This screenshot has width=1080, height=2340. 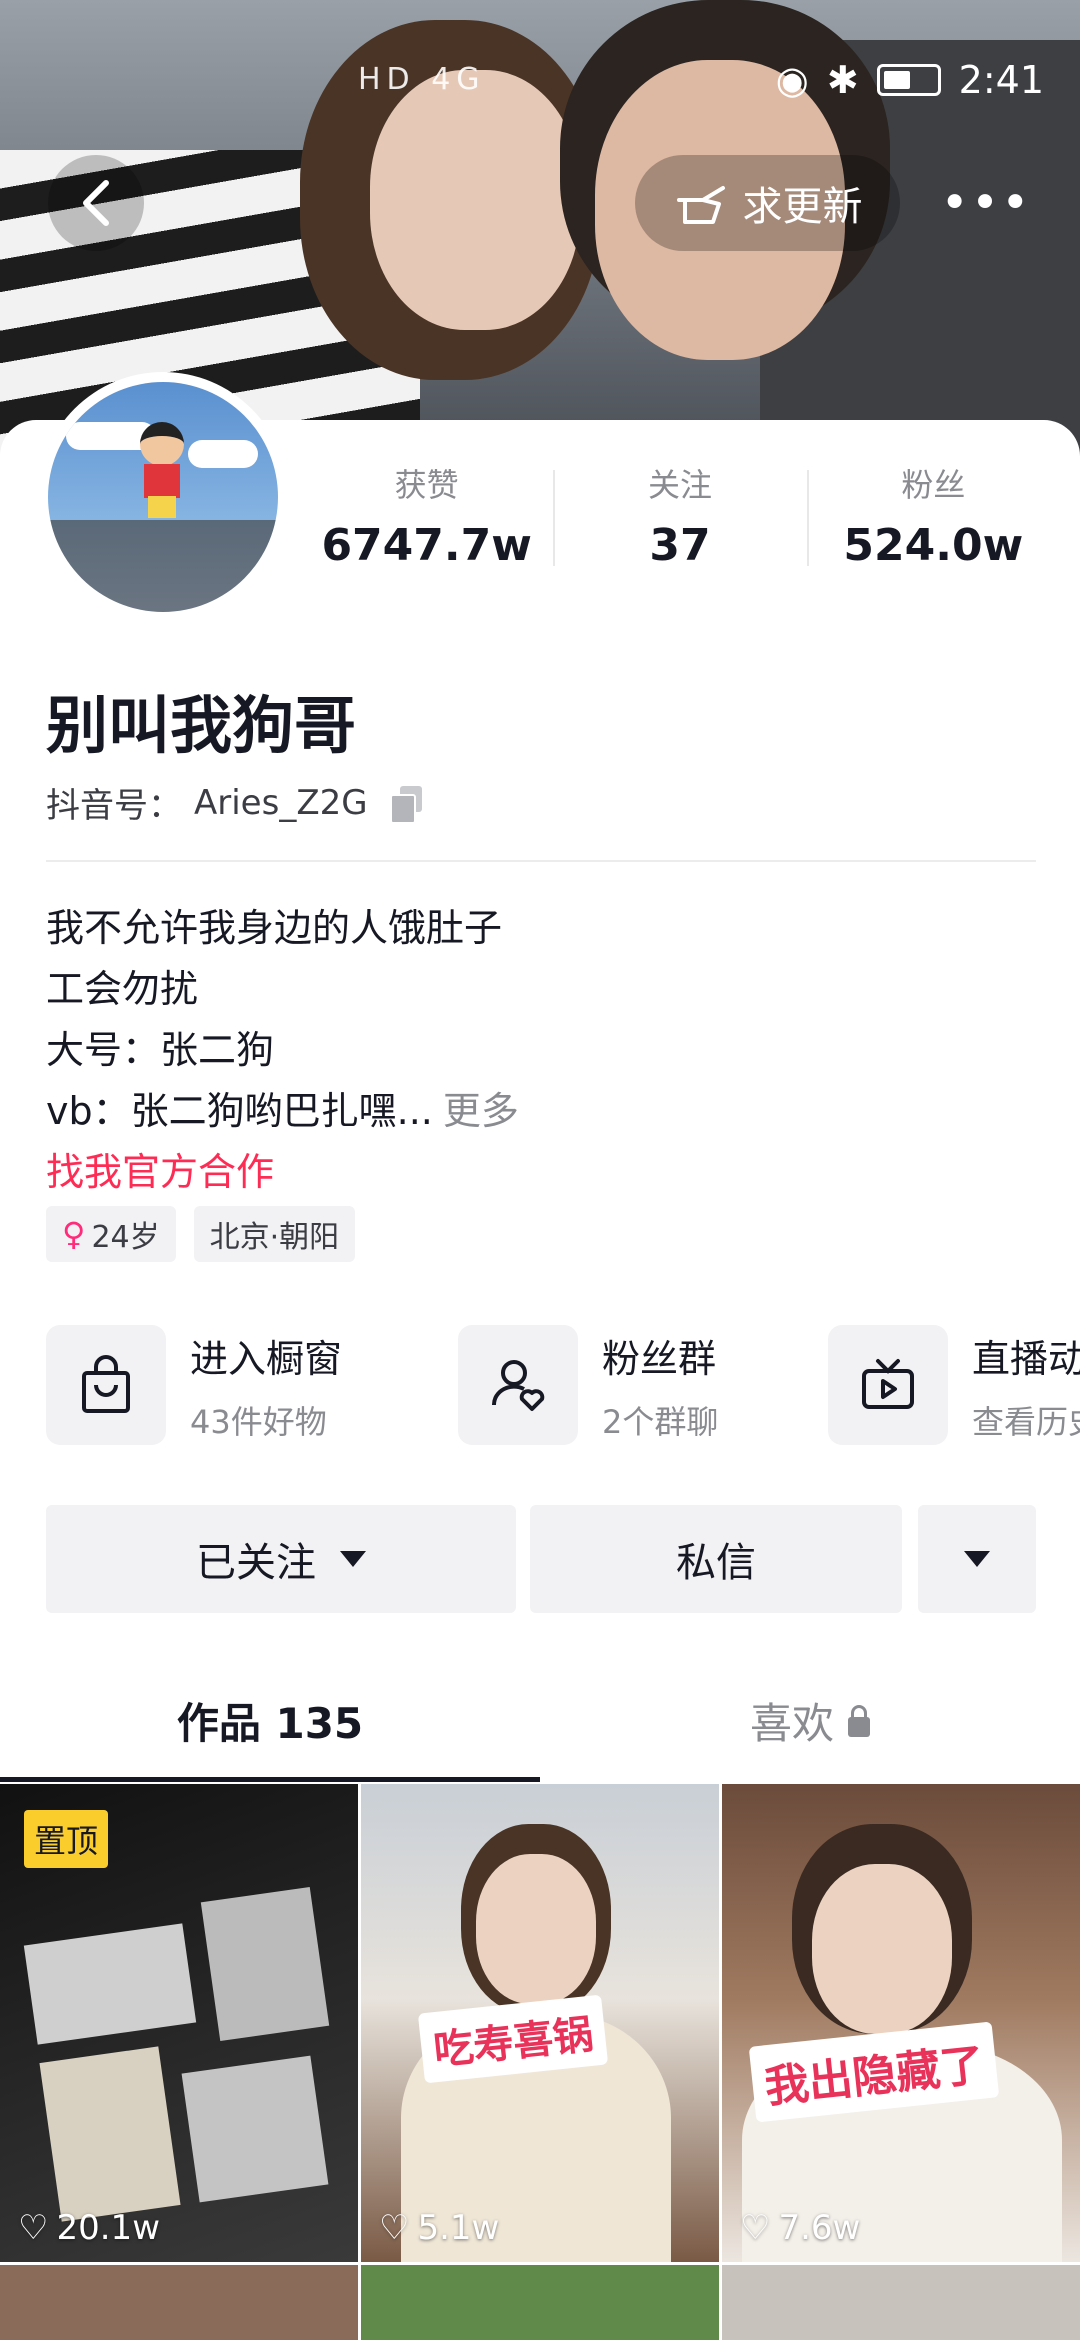 I want to click on douyin-id-label: 抖音号：, so click(x=114, y=806).